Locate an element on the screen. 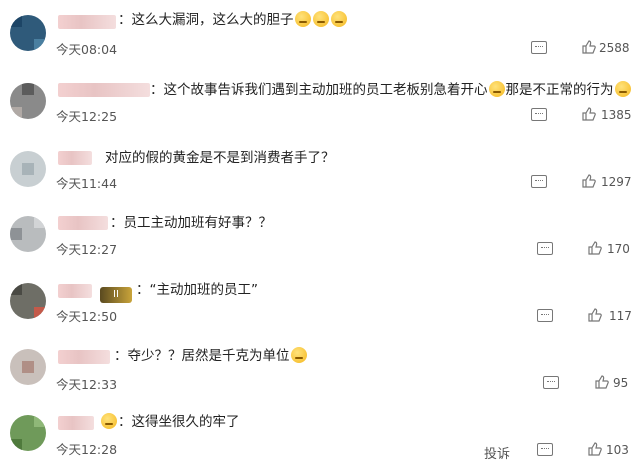 This screenshot has width=640, height=471. like-count: 1297 is located at coordinates (616, 182).